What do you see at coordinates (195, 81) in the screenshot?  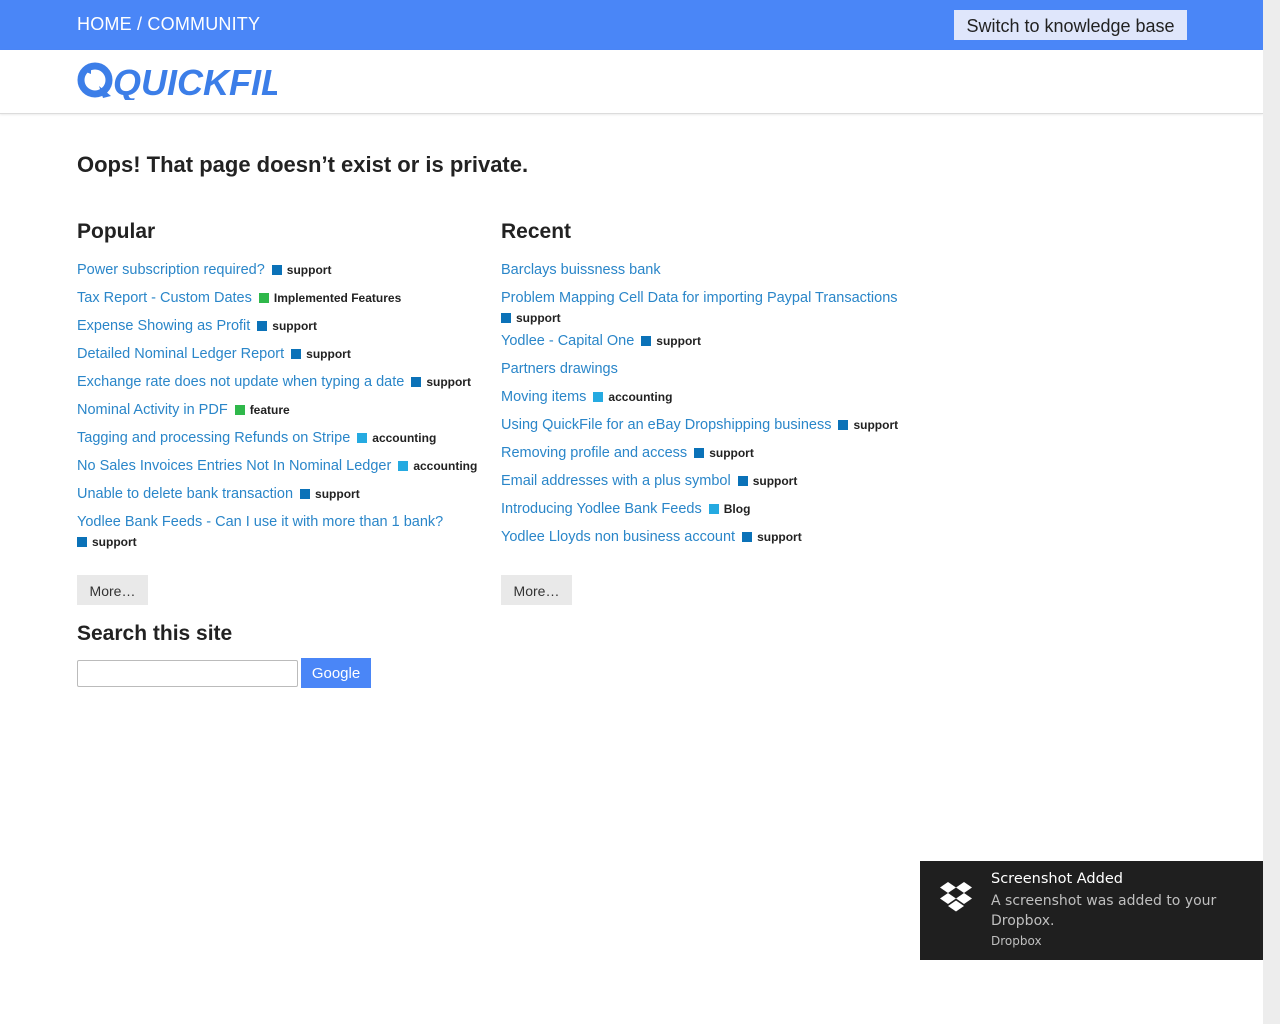 I see `logo-text: QUICKFILE` at bounding box center [195, 81].